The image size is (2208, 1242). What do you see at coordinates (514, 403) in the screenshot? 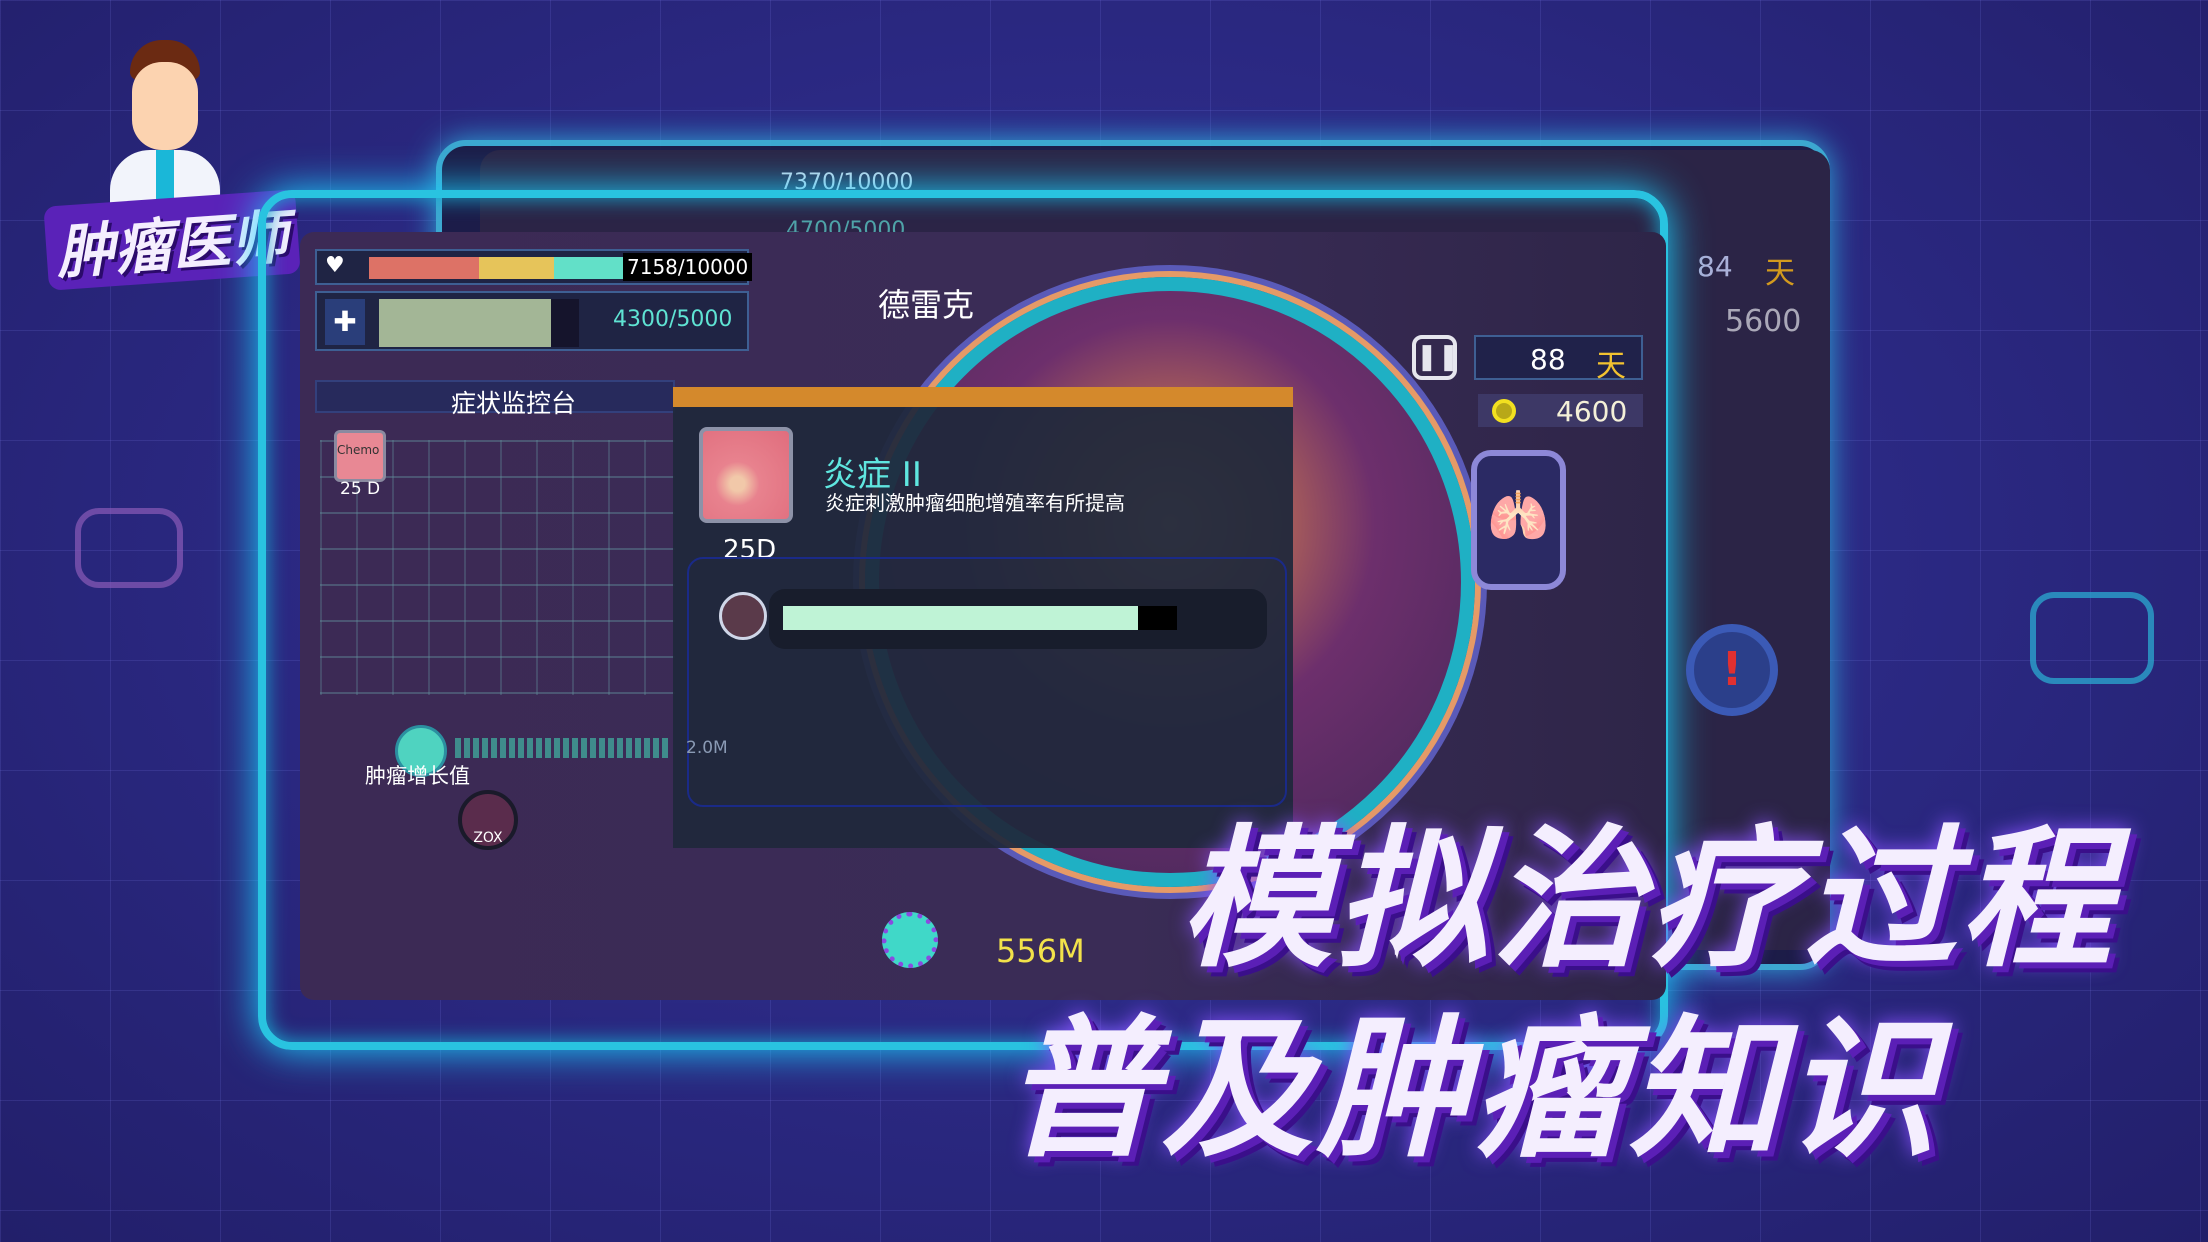
I see `monitor-title: 症状监控台` at bounding box center [514, 403].